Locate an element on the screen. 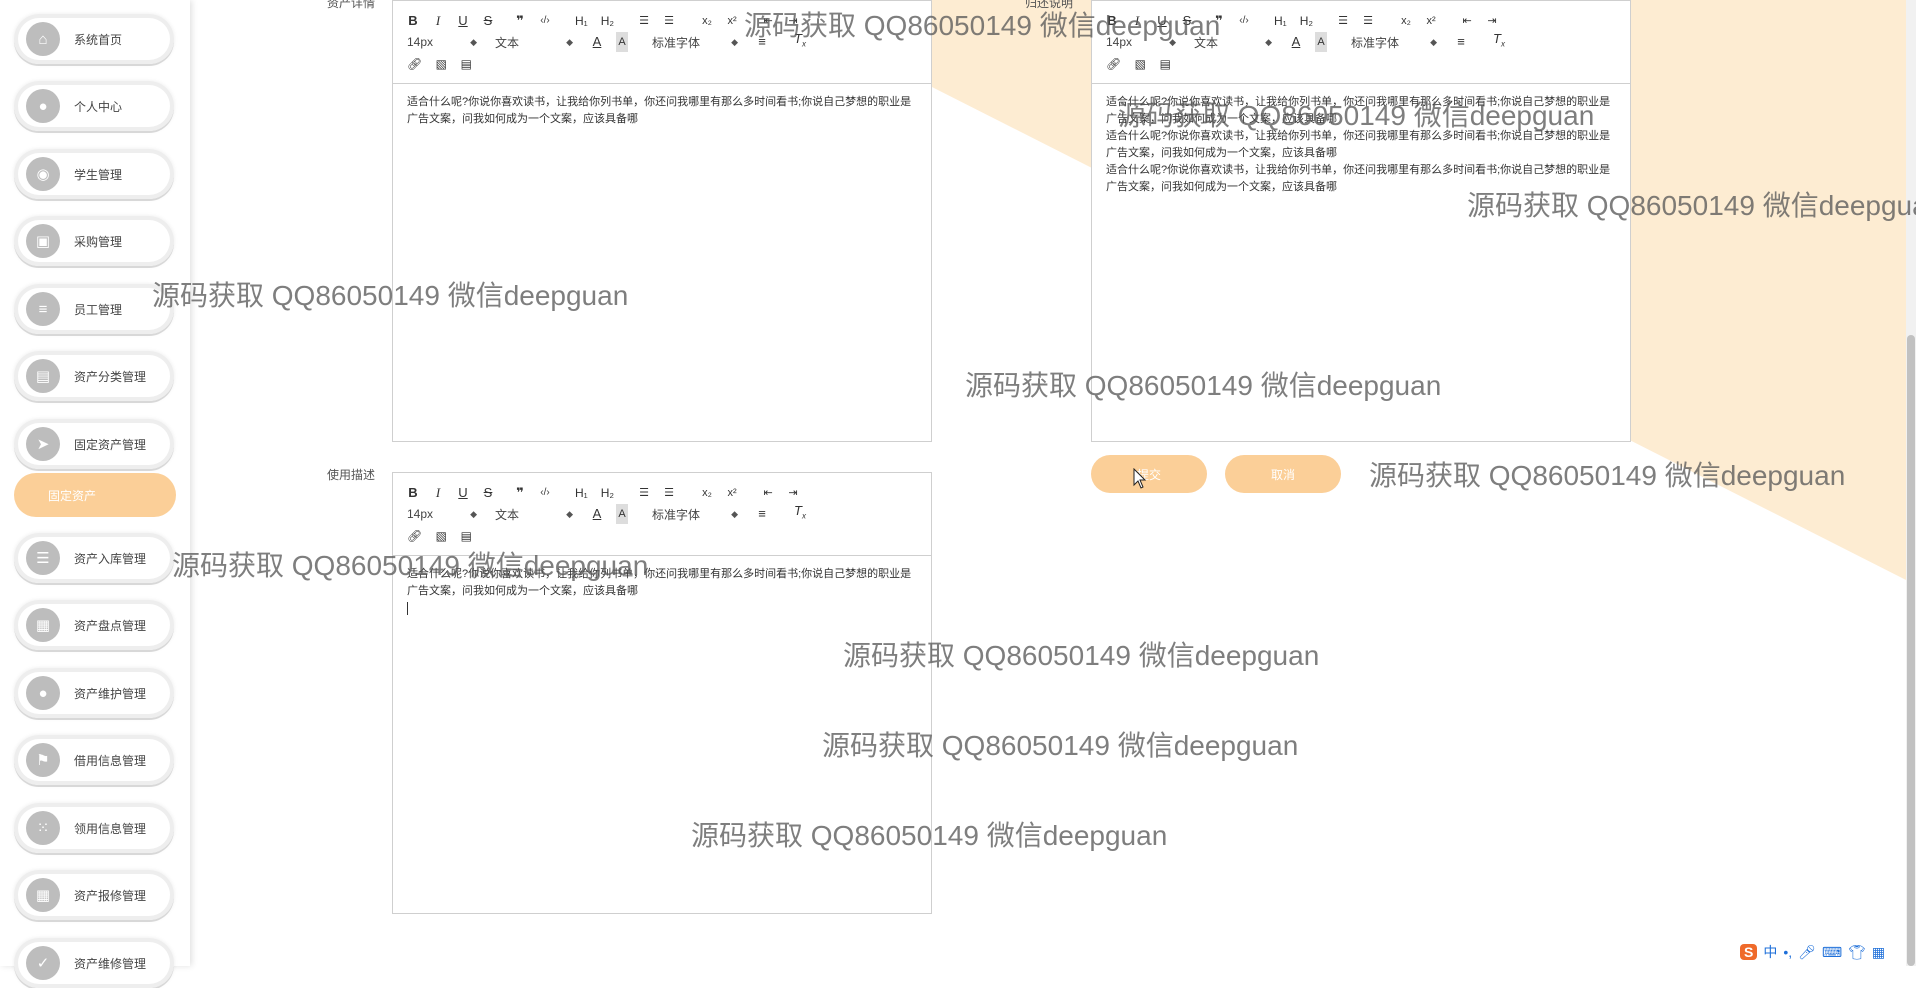  sidebar-item-asset-inbound: ☰ 资产入库管理 is located at coordinates (94, 558).